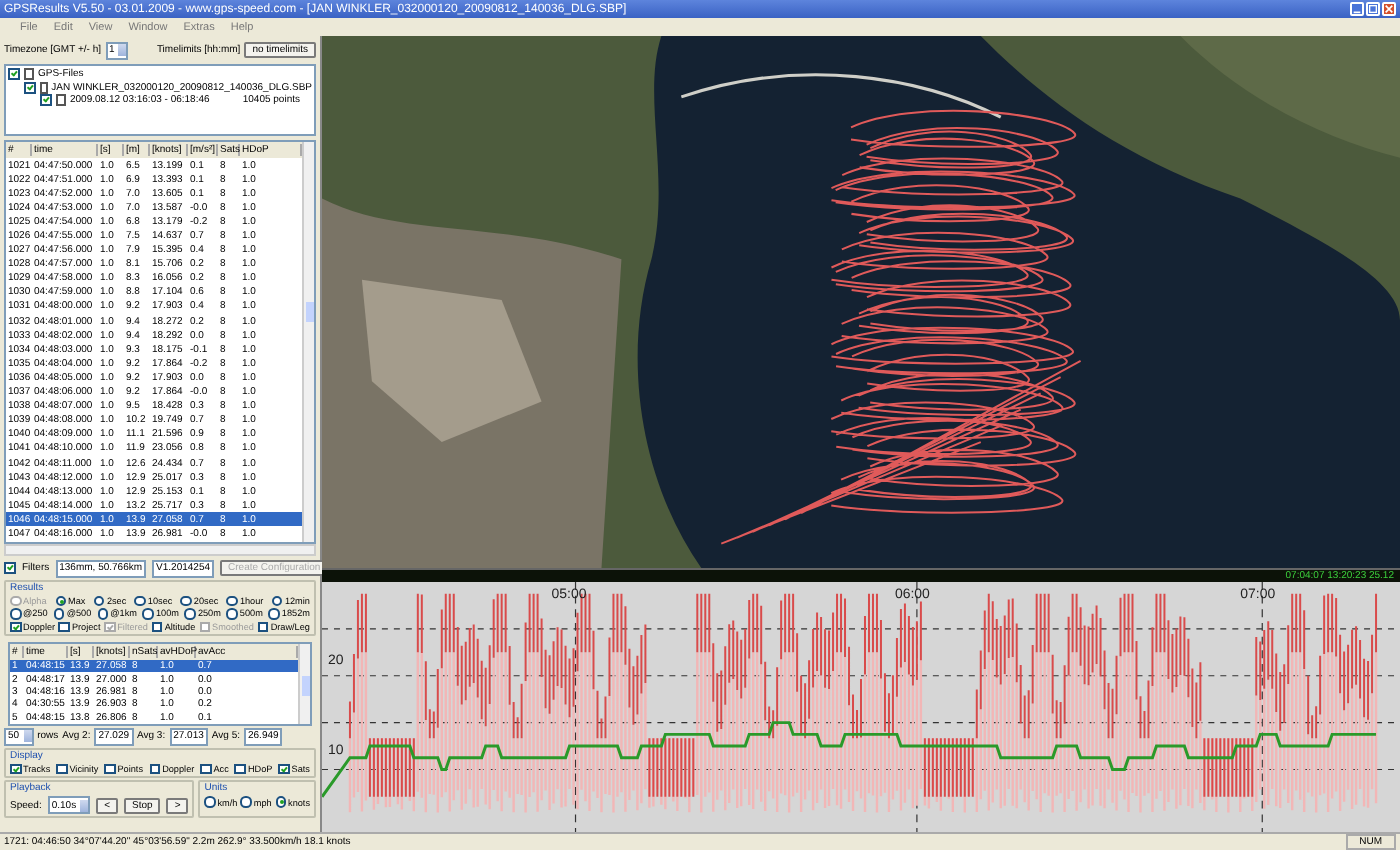  Describe the element at coordinates (1389, 9) in the screenshot. I see `close-button` at that location.